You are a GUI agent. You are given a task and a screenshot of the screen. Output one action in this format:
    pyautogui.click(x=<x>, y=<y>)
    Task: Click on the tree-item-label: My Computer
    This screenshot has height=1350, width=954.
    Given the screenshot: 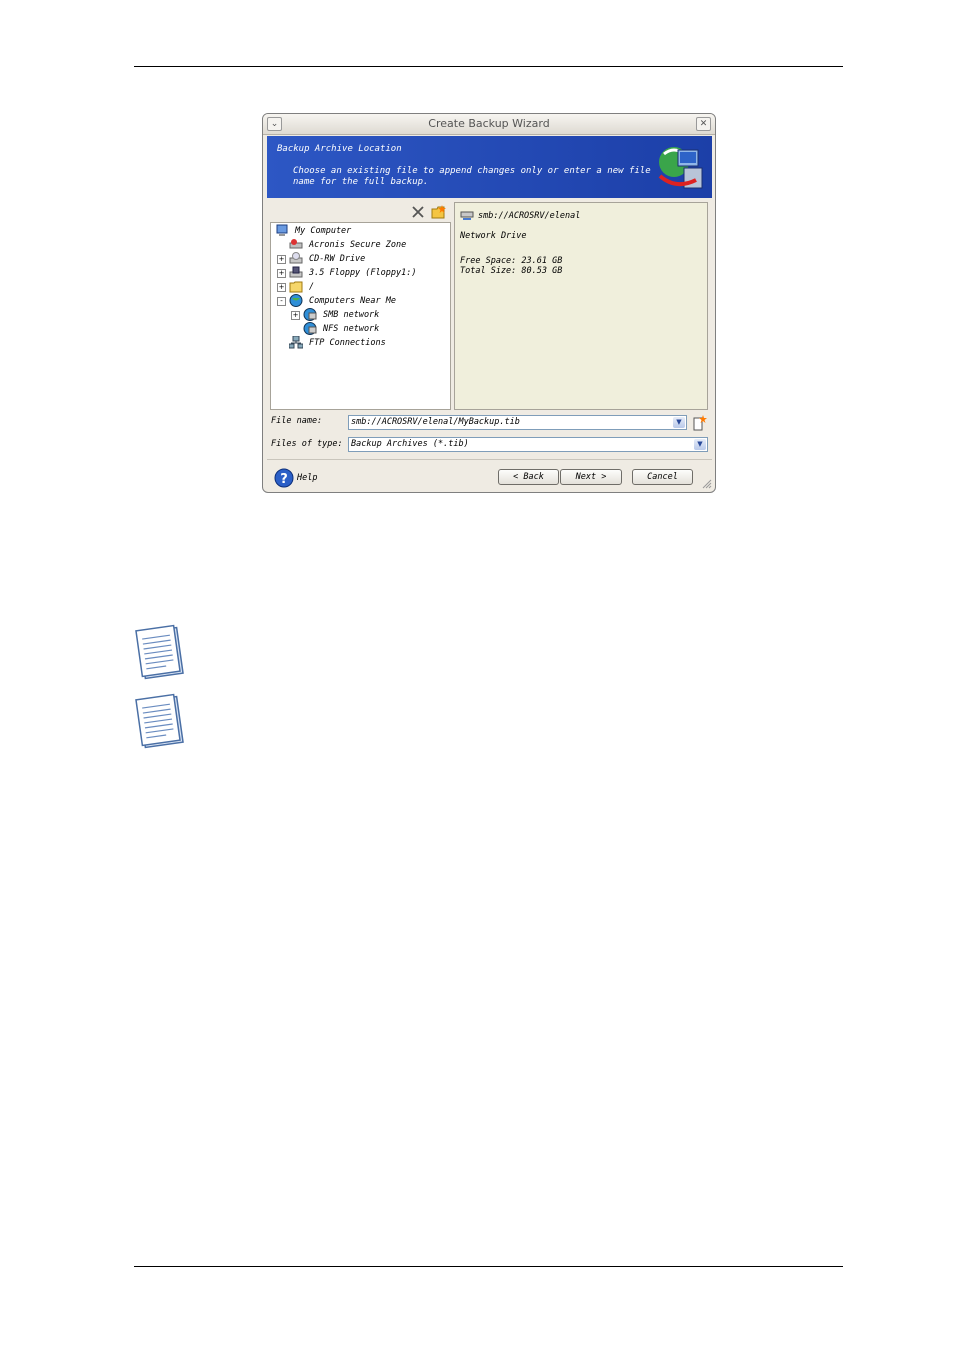 What is the action you would take?
    pyautogui.click(x=323, y=231)
    